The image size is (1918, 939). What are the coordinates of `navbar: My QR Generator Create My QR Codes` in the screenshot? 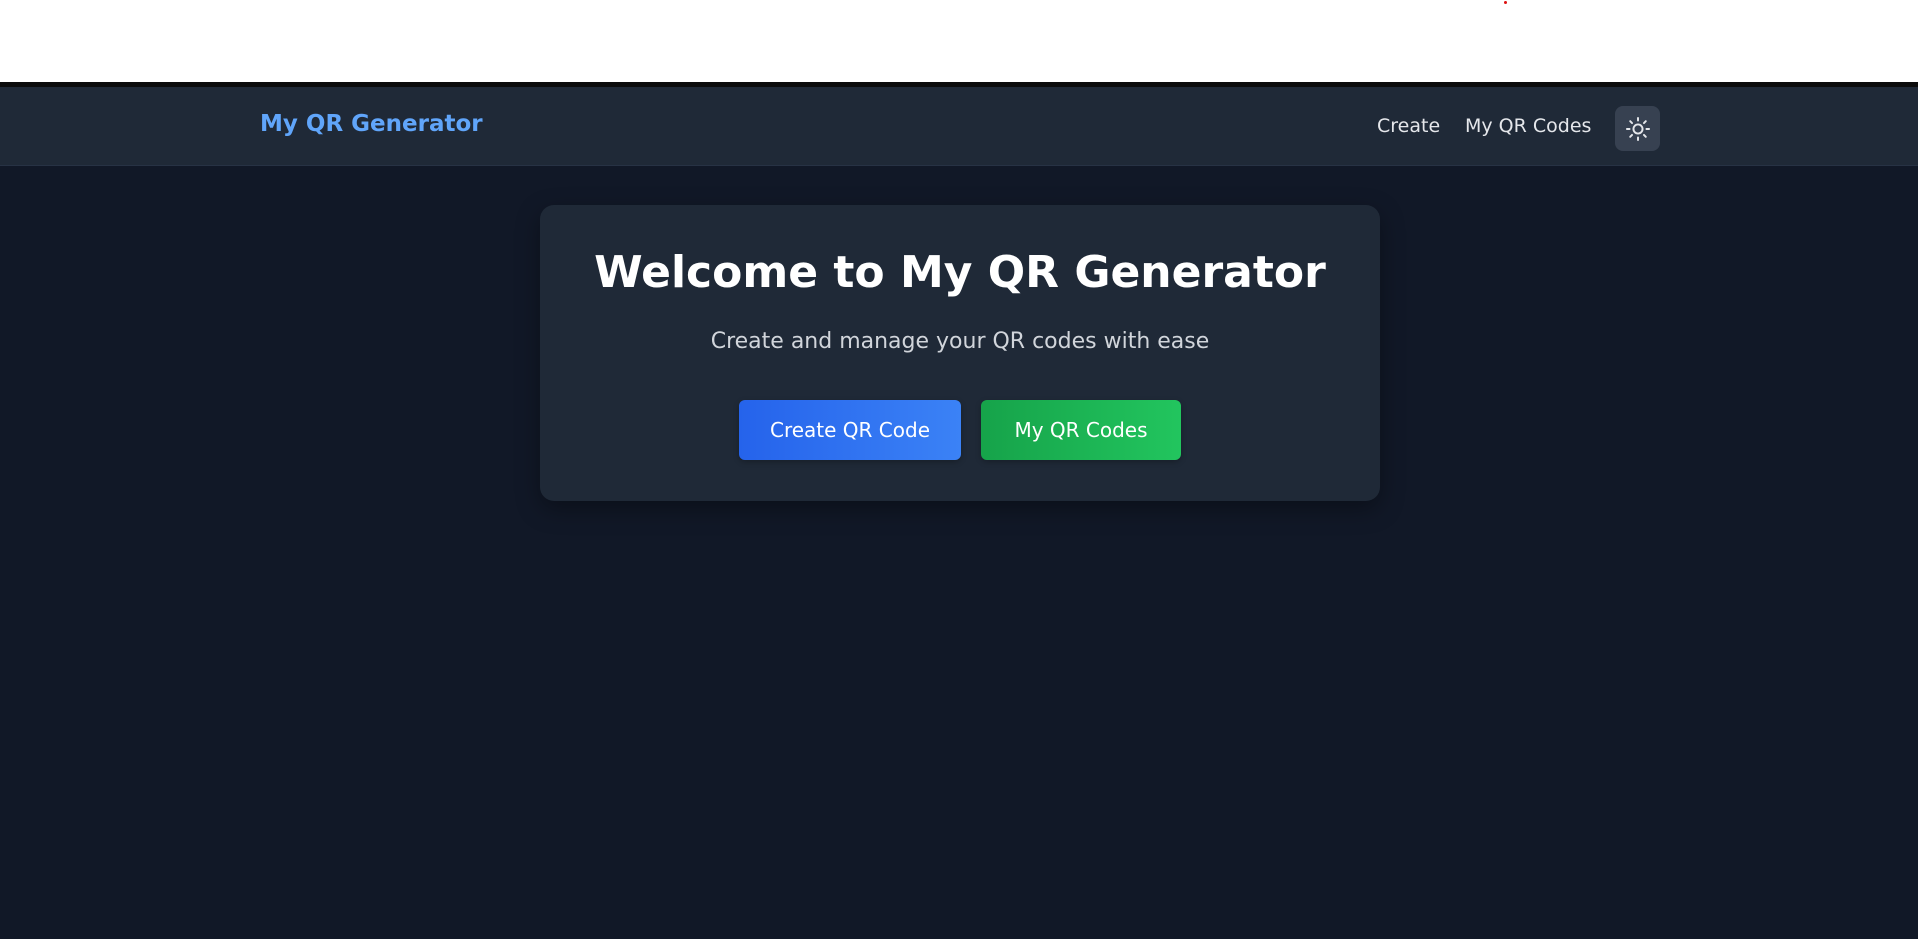 It's located at (959, 126).